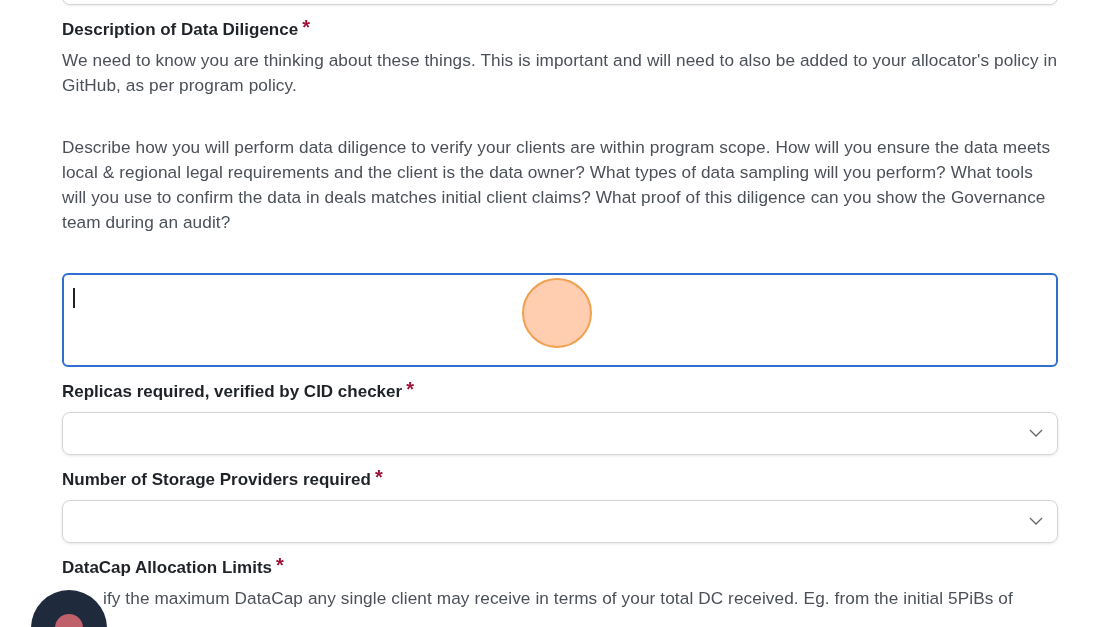 Image resolution: width=1120 pixels, height=627 pixels. What do you see at coordinates (74, 297) in the screenshot?
I see `text-cursor` at bounding box center [74, 297].